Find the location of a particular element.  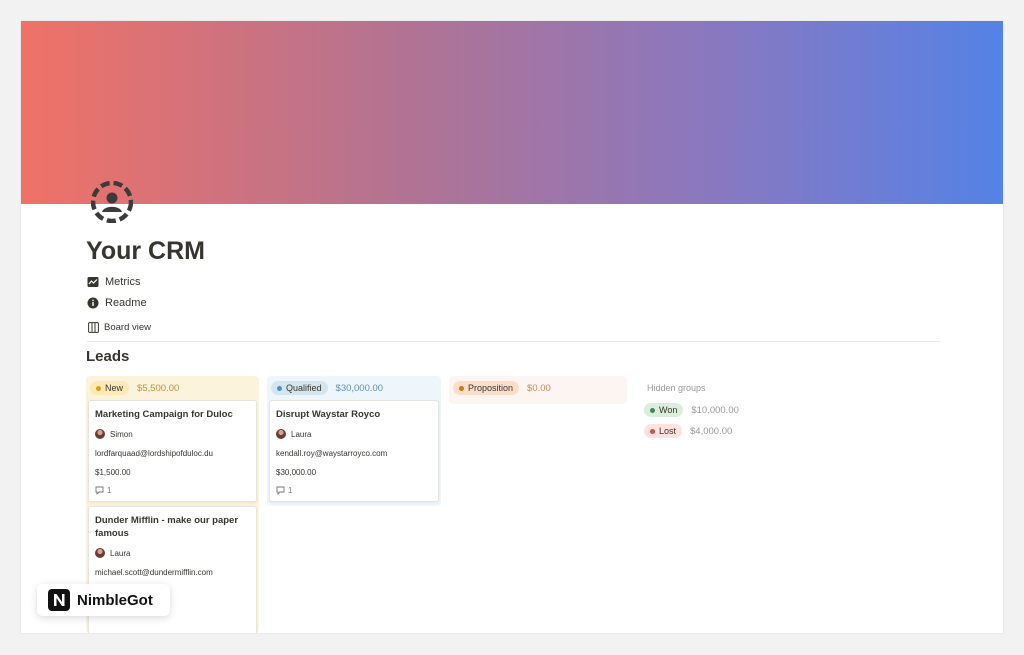

link-readme: Readme is located at coordinates (117, 303).